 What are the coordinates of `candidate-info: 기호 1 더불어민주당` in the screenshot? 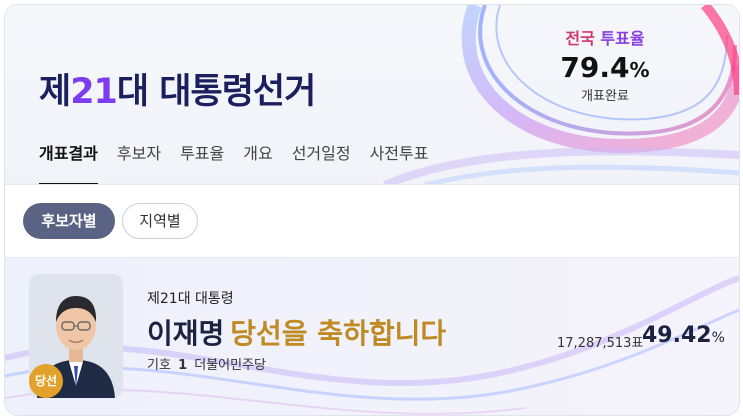 It's located at (206, 363).